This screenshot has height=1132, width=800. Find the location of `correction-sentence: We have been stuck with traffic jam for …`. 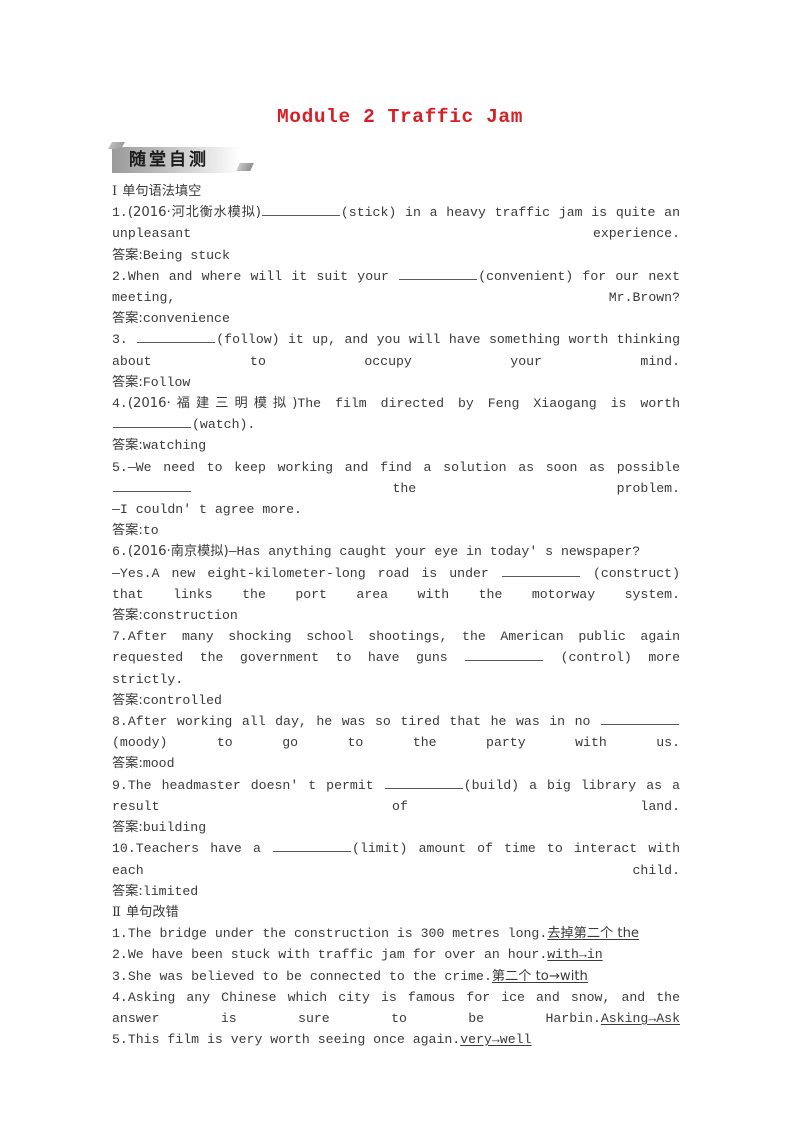

correction-sentence: We have been stuck with traffic jam for … is located at coordinates (337, 955).